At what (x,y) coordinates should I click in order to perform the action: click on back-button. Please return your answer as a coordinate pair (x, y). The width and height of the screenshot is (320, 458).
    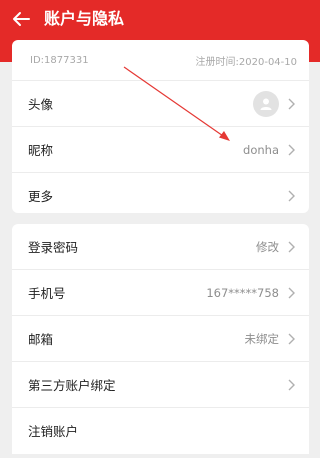
    Looking at the image, I should click on (21, 19).